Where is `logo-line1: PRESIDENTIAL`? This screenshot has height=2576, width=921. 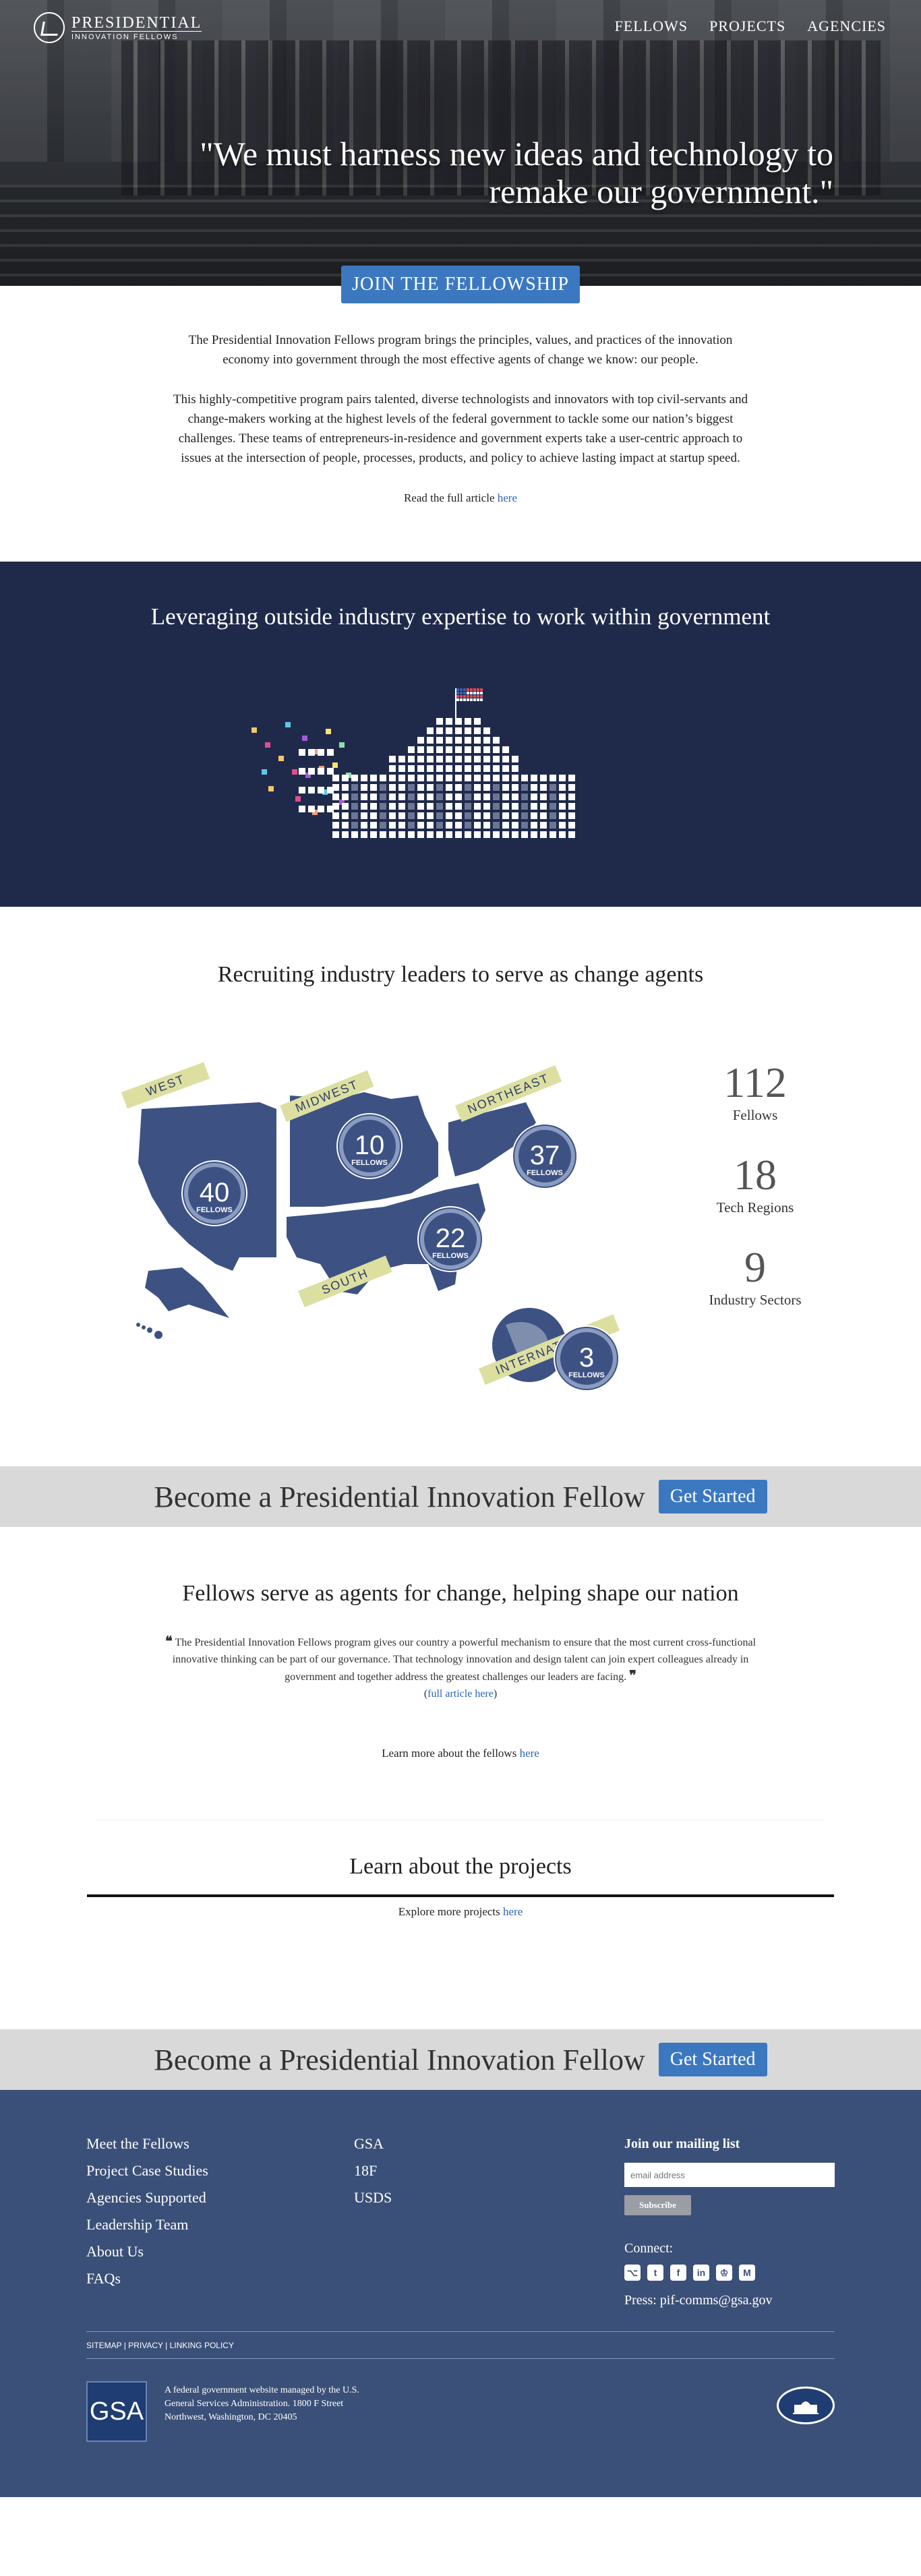 logo-line1: PRESIDENTIAL is located at coordinates (136, 22).